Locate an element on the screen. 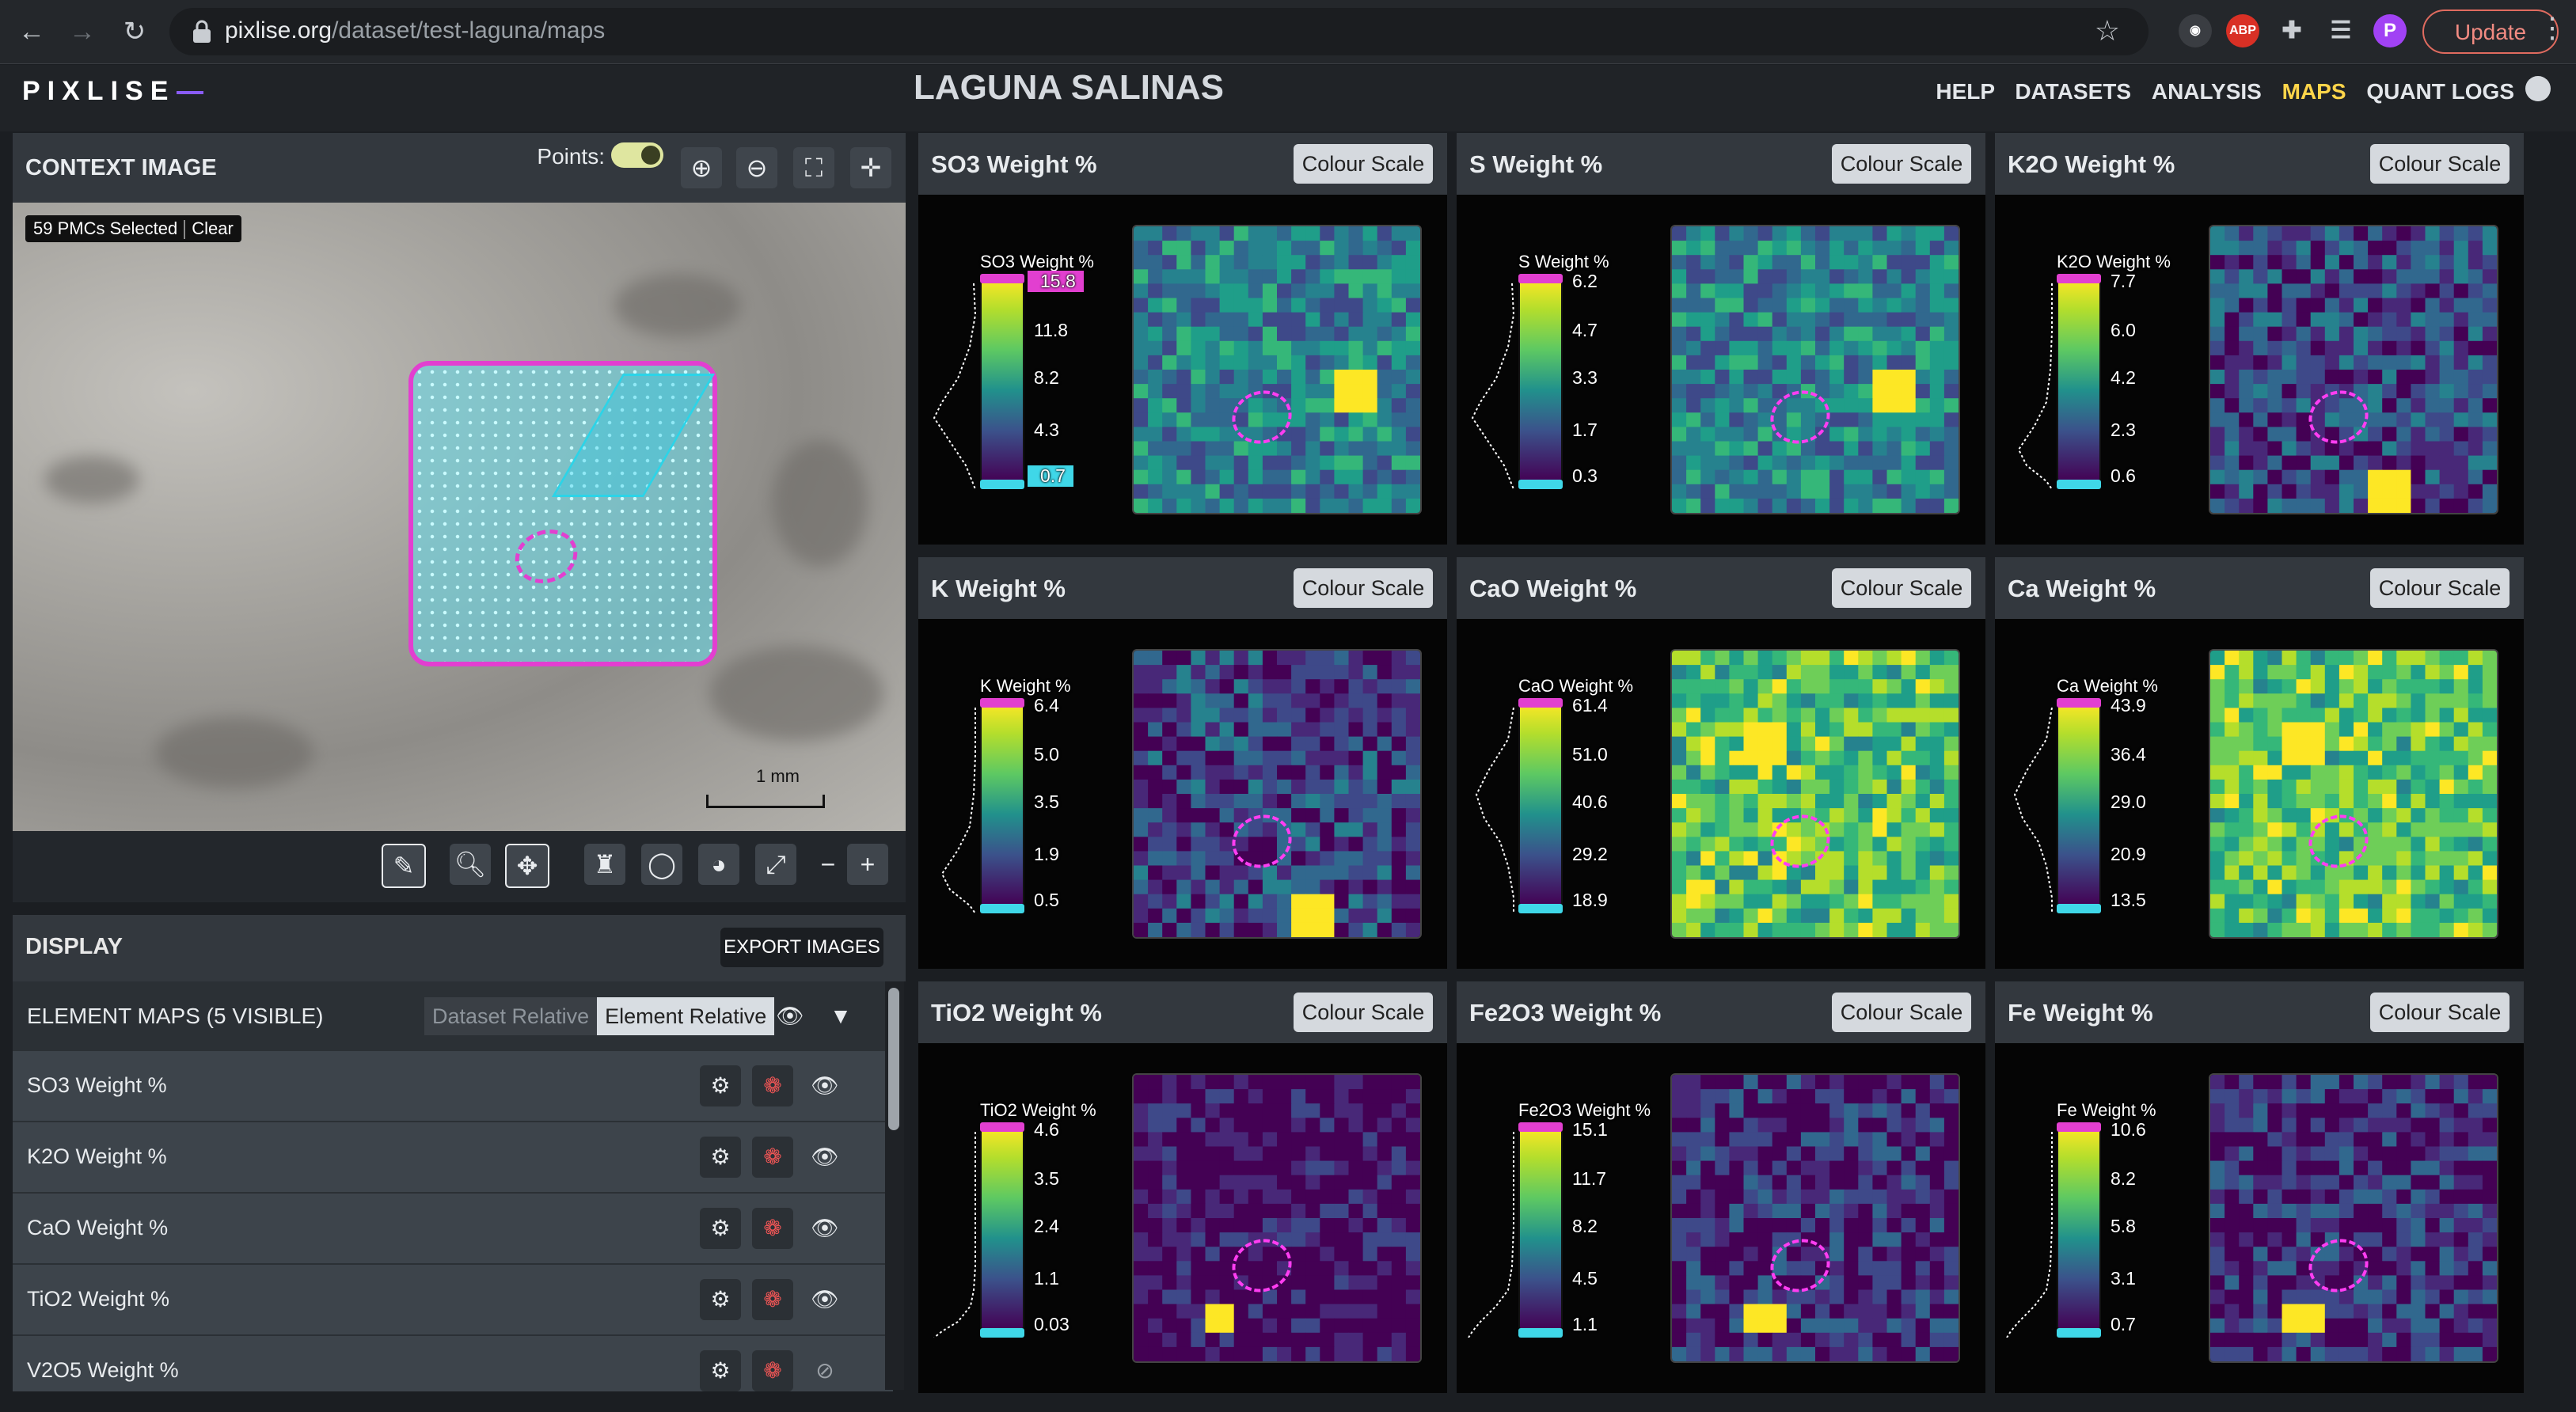 The image size is (2576, 1412). crosshair-icon: ✛ is located at coordinates (871, 167).